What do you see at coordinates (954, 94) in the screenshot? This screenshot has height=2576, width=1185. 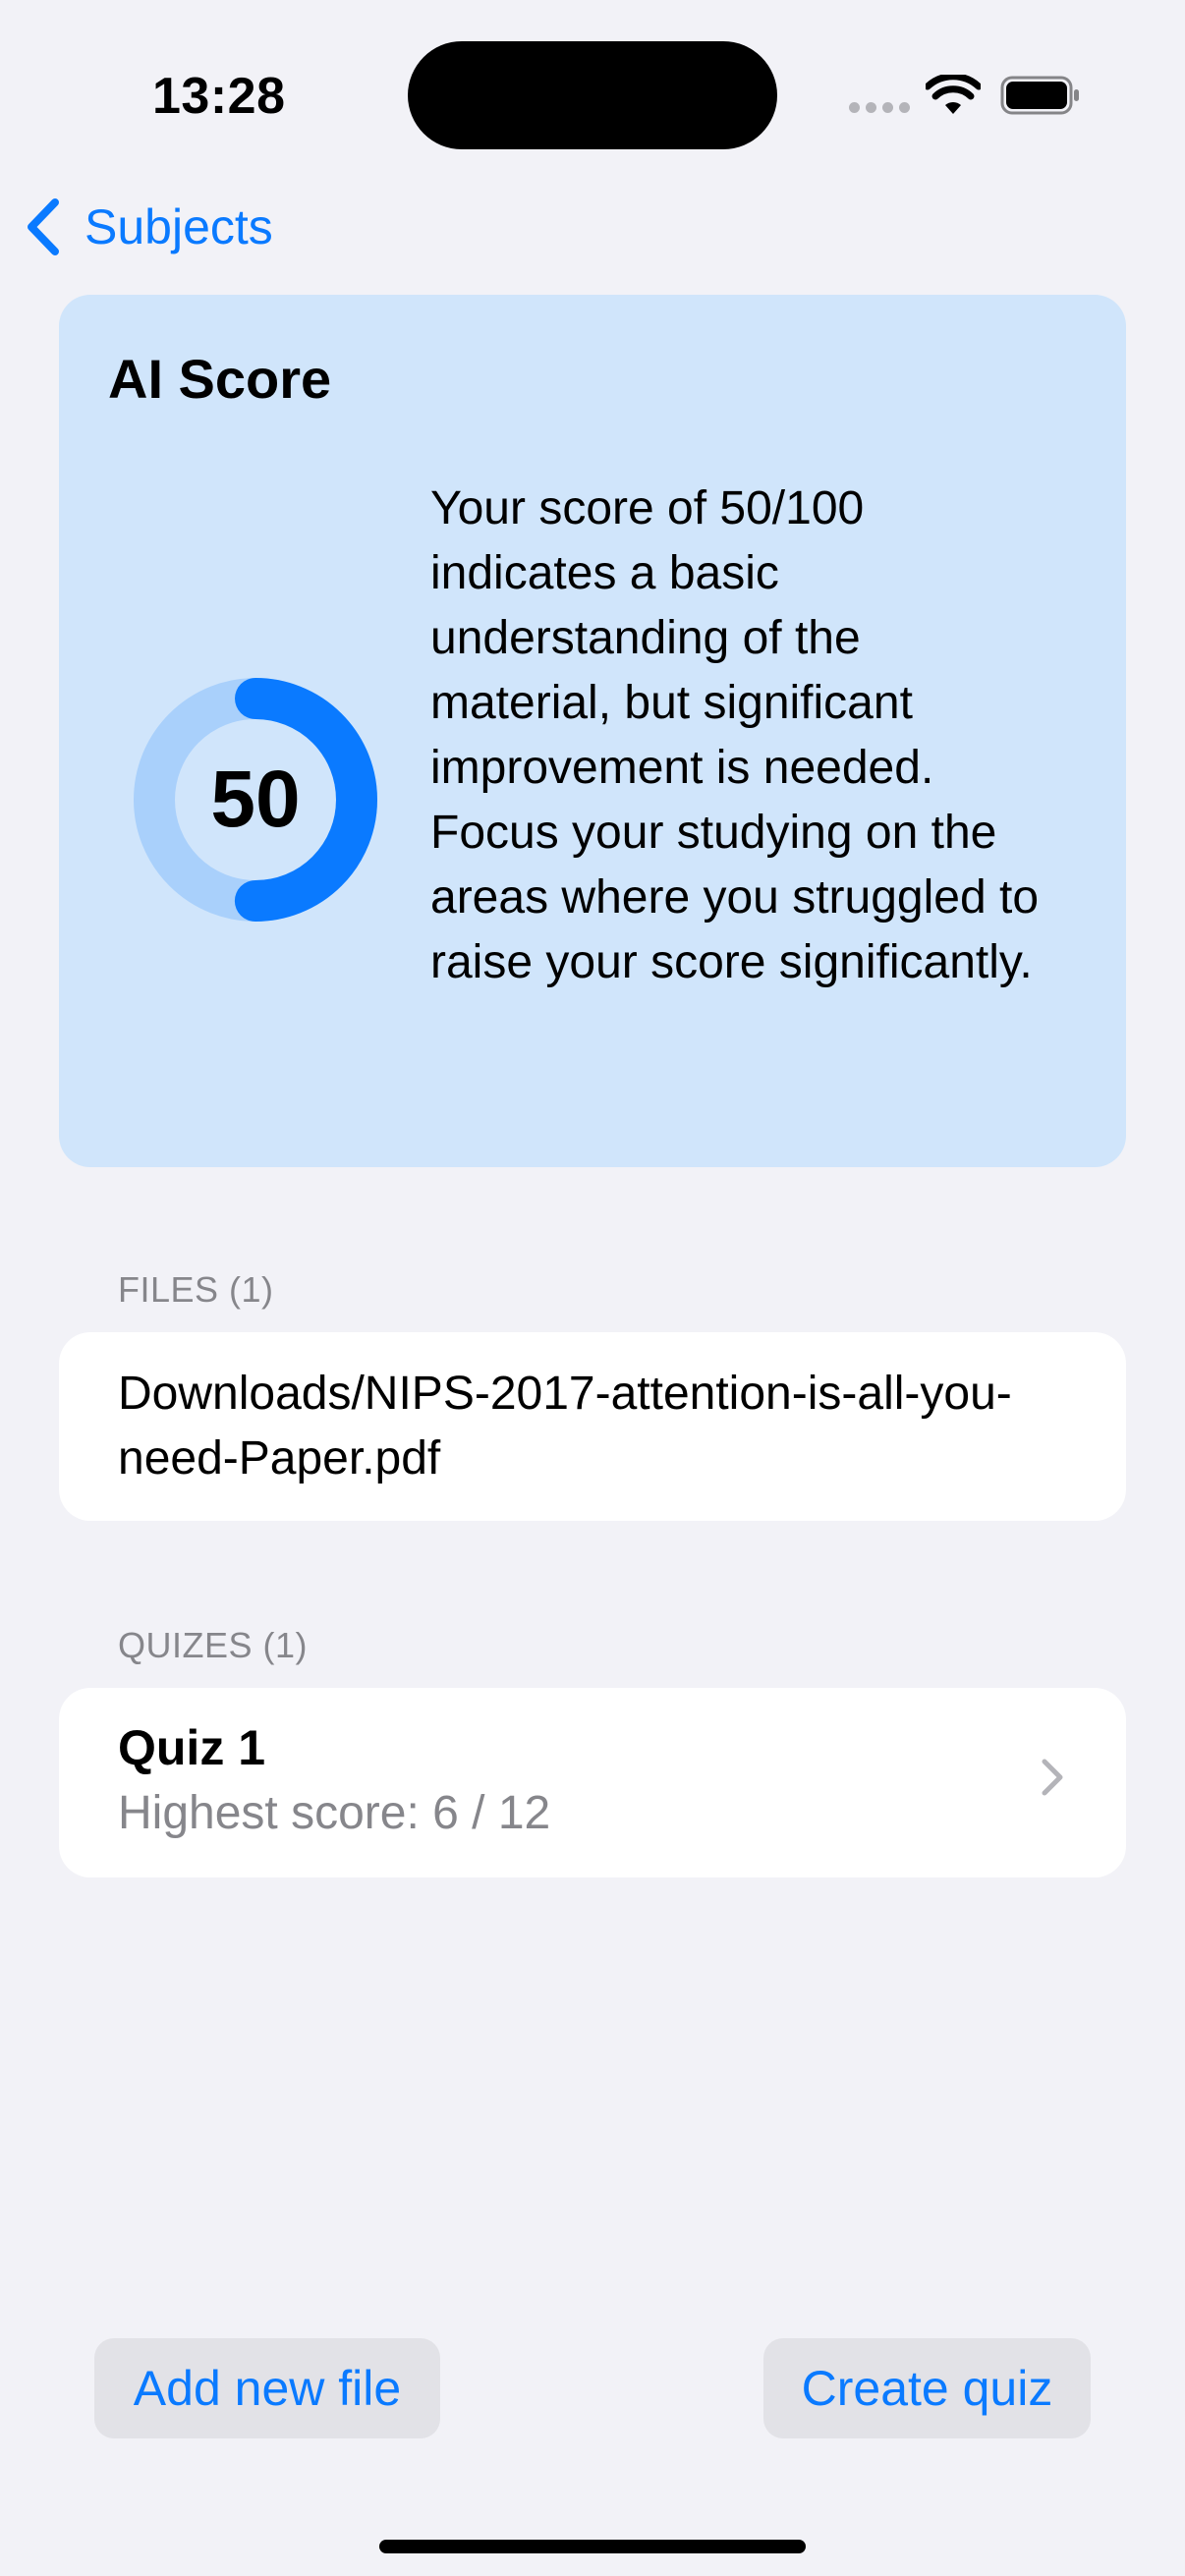 I see `wifi-icon` at bounding box center [954, 94].